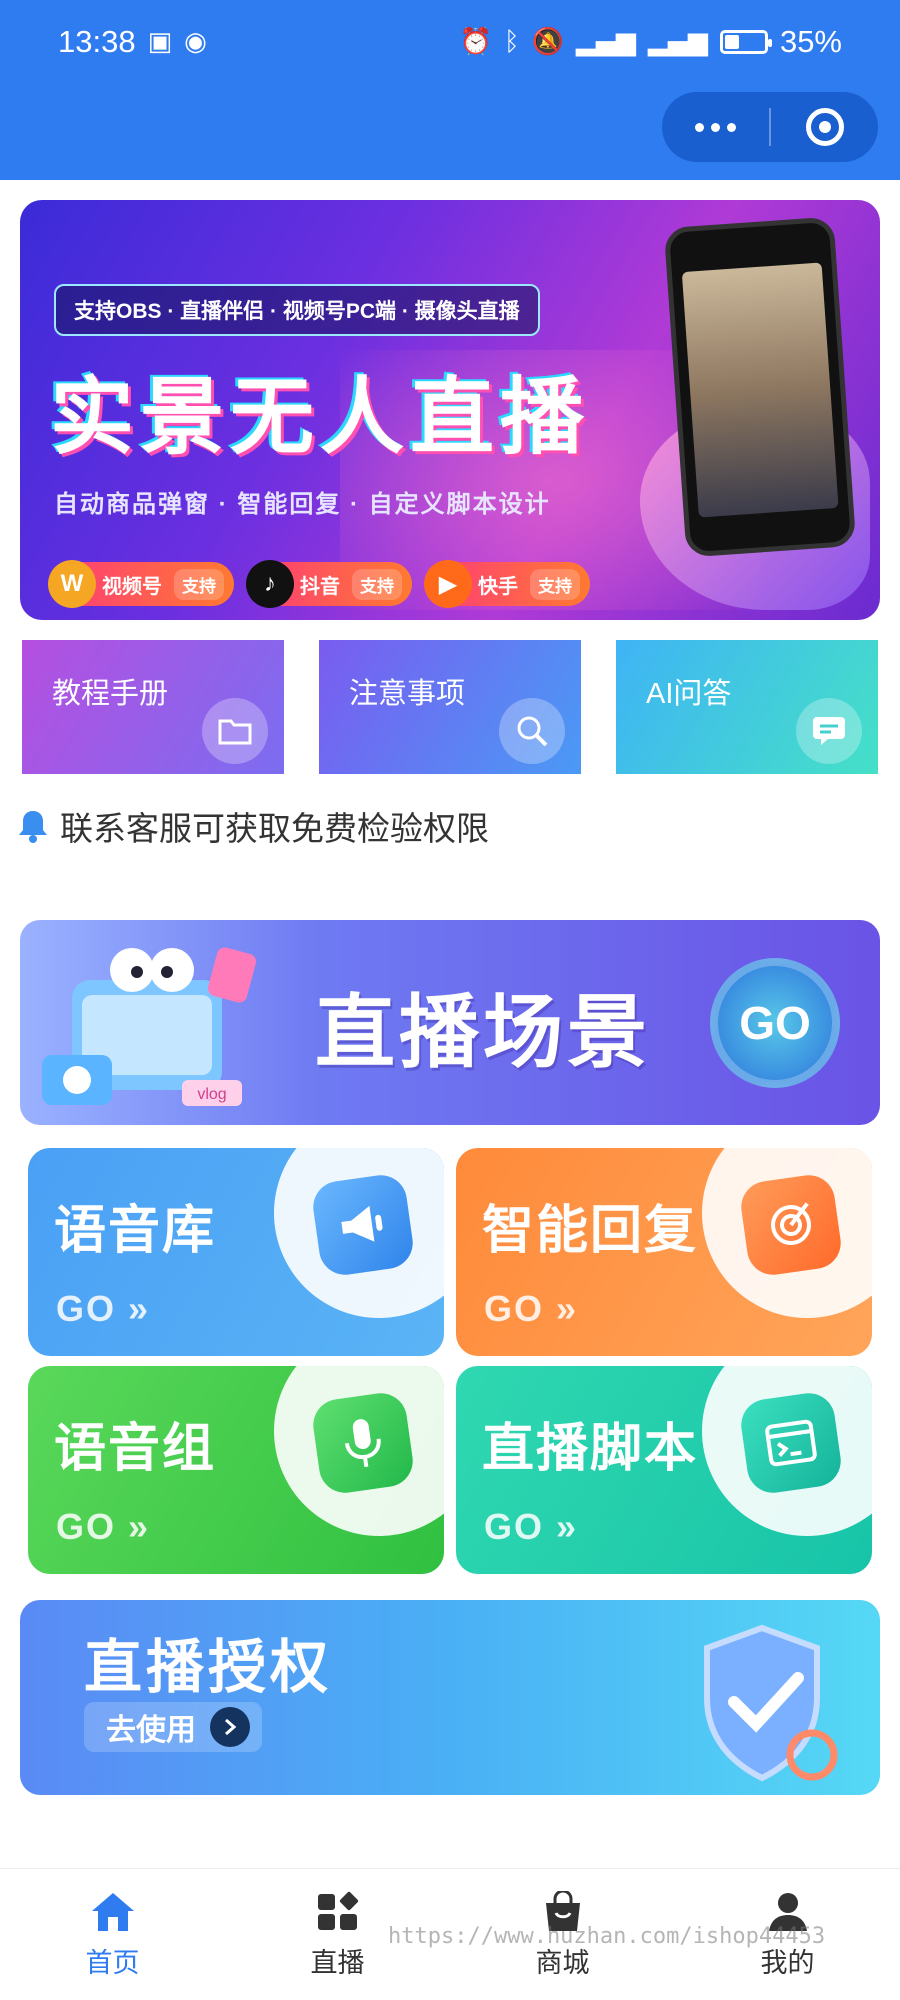 This screenshot has height=2000, width=900. Describe the element at coordinates (320, 417) in the screenshot. I see `banner-title: 实景无人直播` at that location.